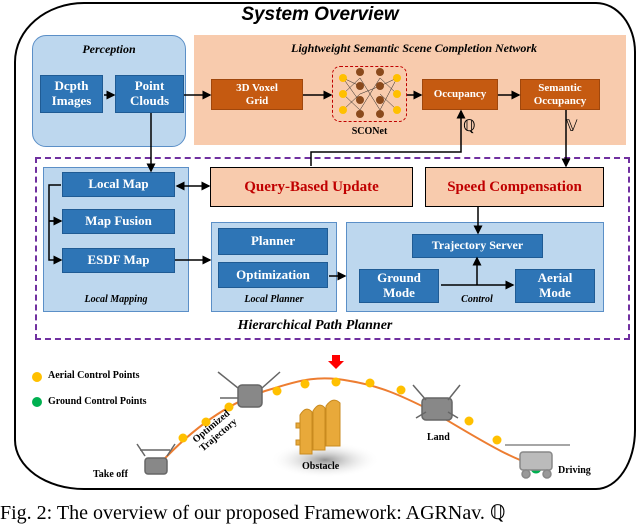 This screenshot has width=640, height=526. I want to click on arrow-trajectory-to-modes, so click(477, 271).